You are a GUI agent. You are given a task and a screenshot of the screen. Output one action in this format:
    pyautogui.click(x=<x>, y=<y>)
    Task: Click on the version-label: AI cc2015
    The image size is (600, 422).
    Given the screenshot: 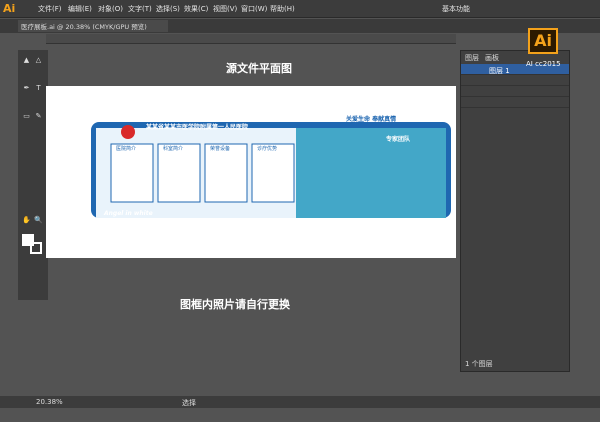 What is the action you would take?
    pyautogui.click(x=543, y=64)
    